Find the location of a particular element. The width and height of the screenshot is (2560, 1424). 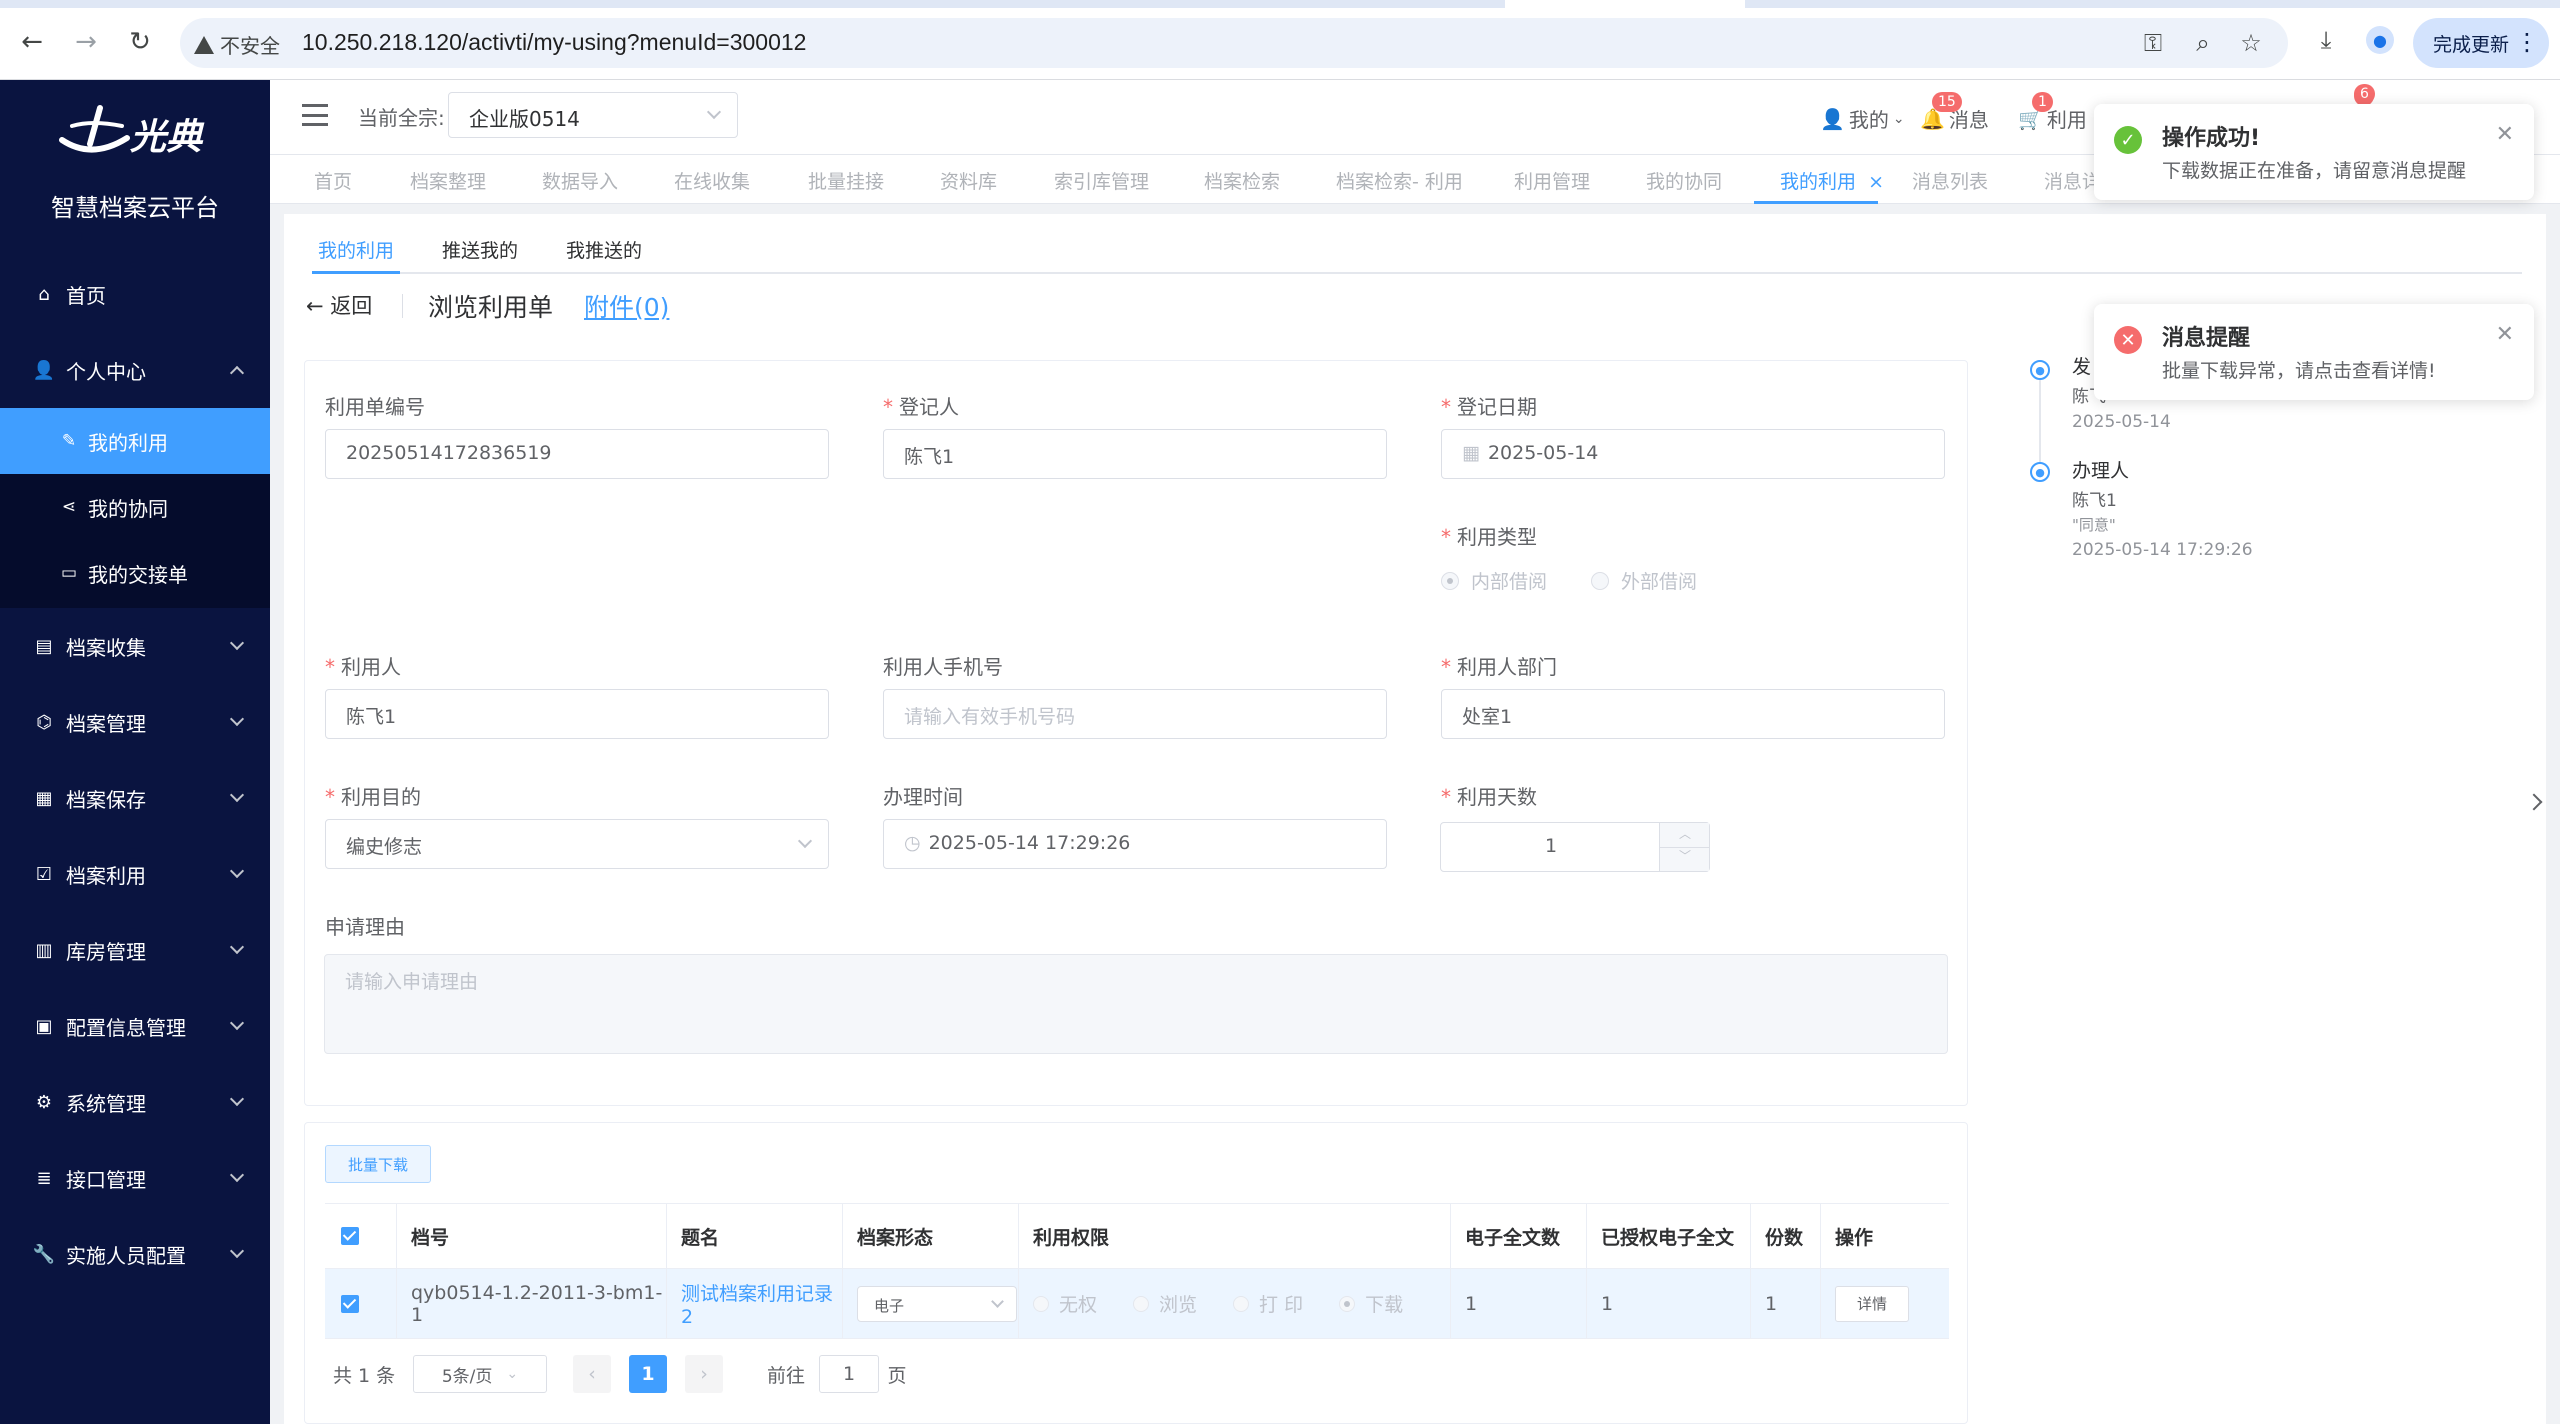

bill-no-field: 20250514172836519 is located at coordinates (577, 454).